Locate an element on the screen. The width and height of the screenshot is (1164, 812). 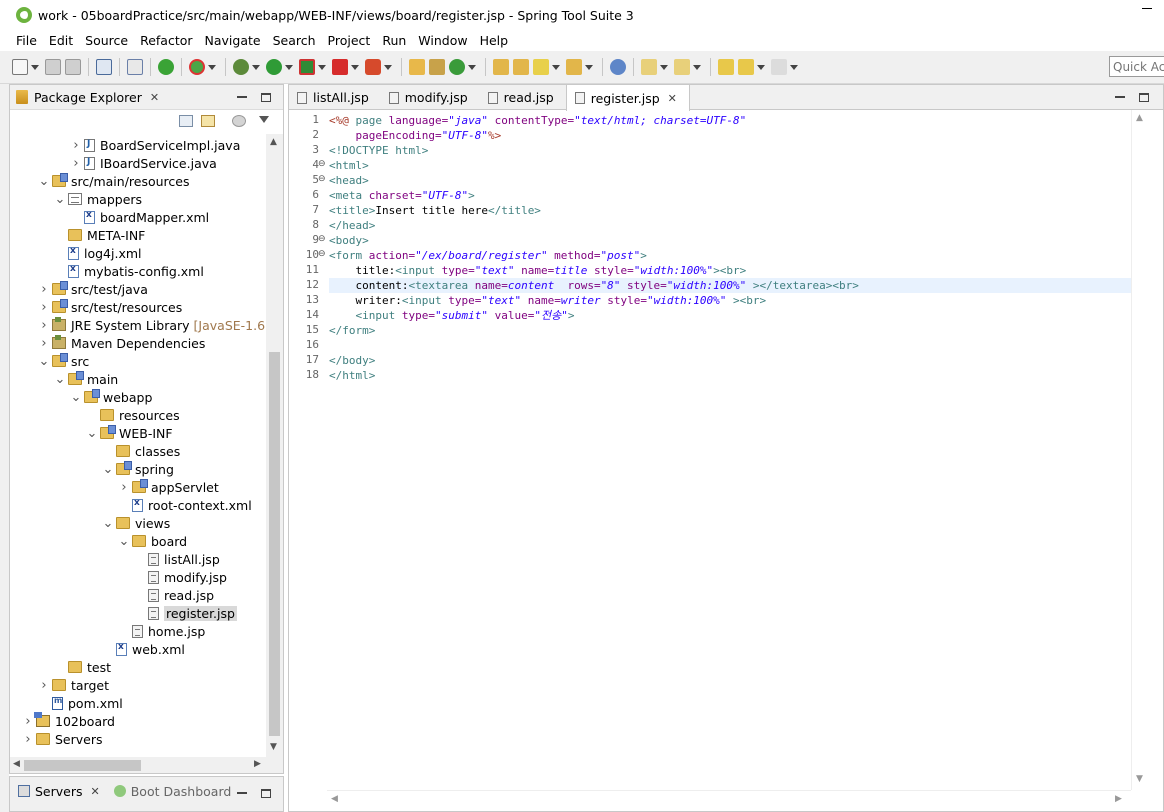
tree-item: › JRE System Library [JavaSE-1.6] is located at coordinates (152, 325).